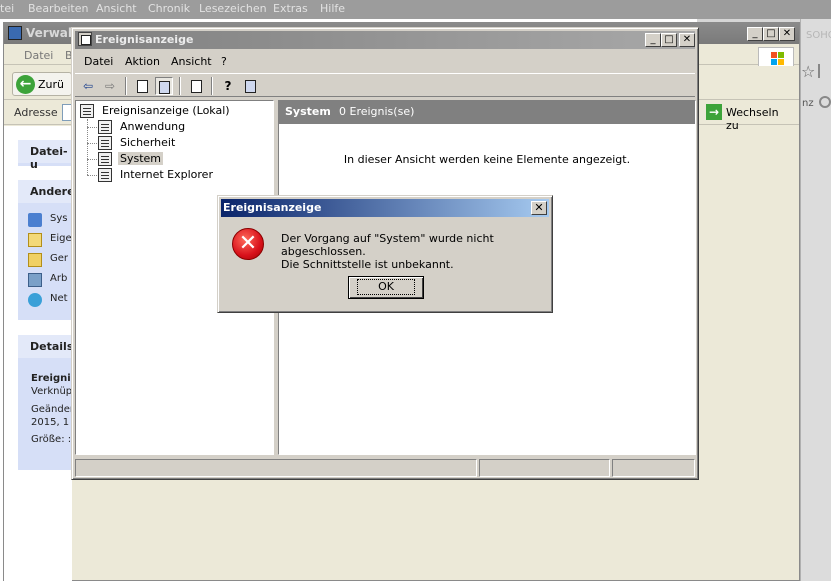 The height and width of the screenshot is (581, 831). I want to click on menu-datei: tei, so click(7, 8).